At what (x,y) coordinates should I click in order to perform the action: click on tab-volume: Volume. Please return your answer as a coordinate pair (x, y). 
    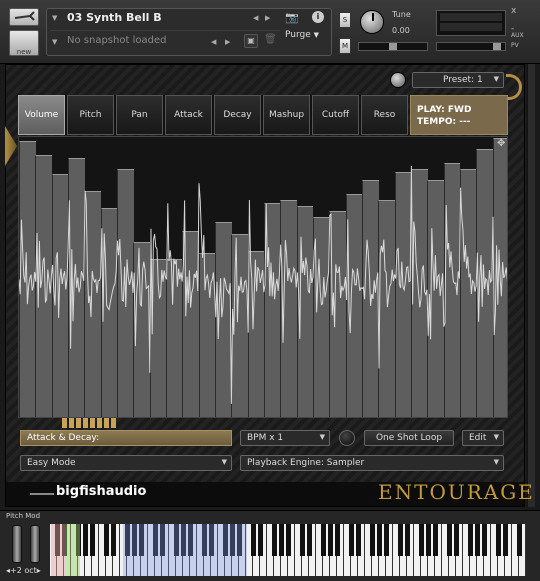
    Looking at the image, I should click on (41, 115).